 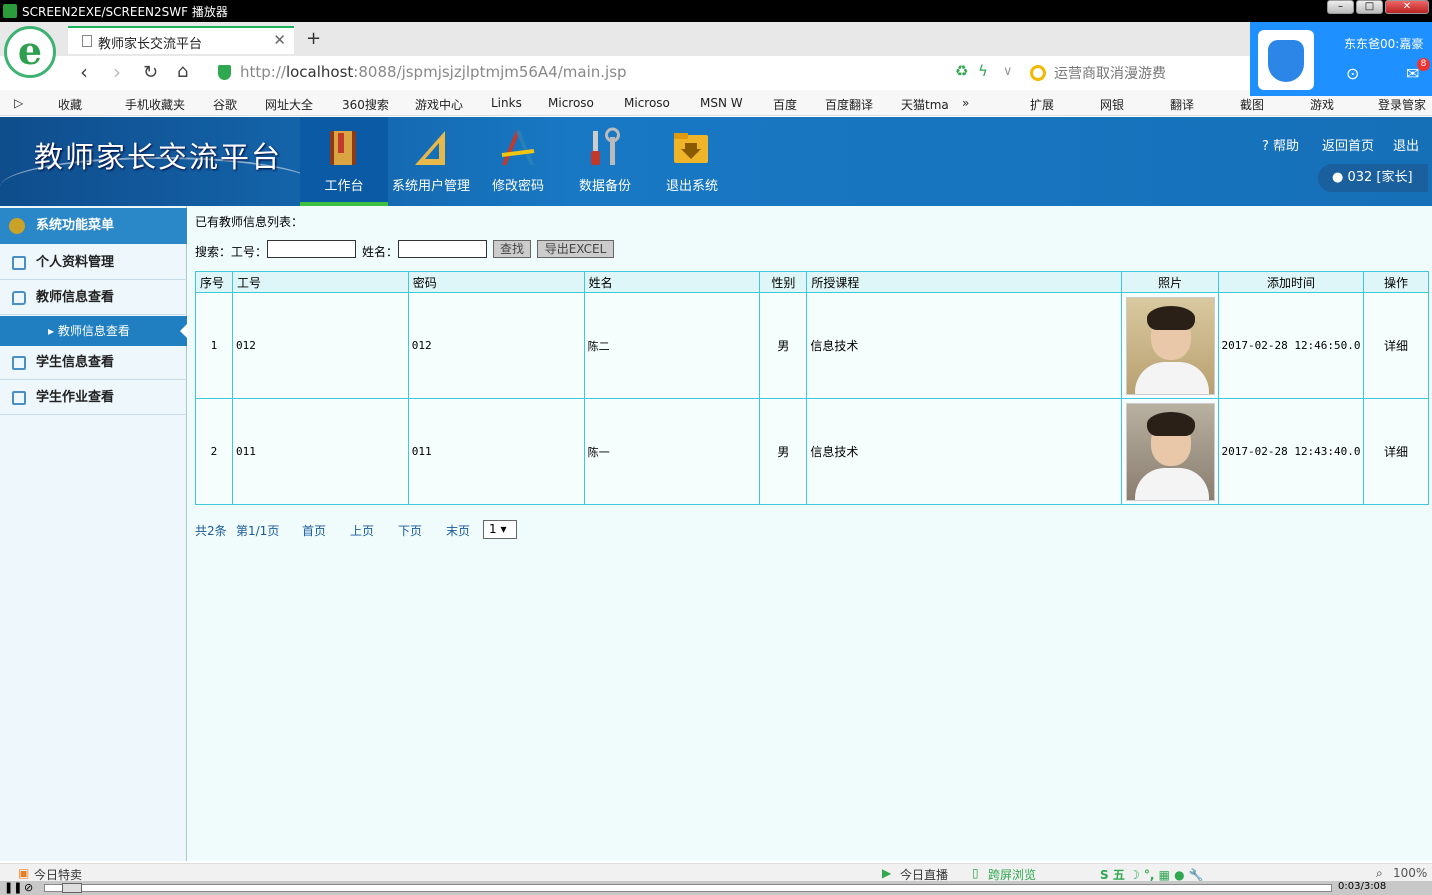 What do you see at coordinates (365, 104) in the screenshot?
I see `bookmark-item: 360搜索` at bounding box center [365, 104].